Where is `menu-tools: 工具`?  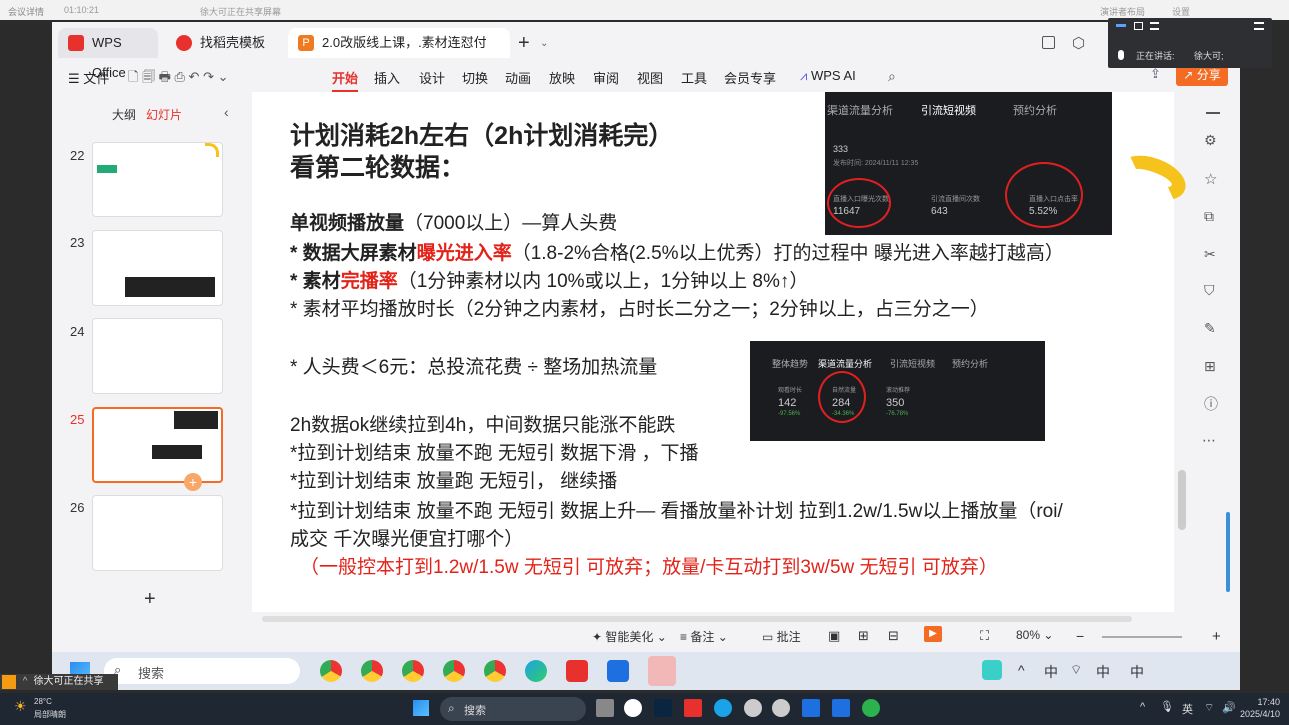
menu-tools: 工具 is located at coordinates (694, 77).